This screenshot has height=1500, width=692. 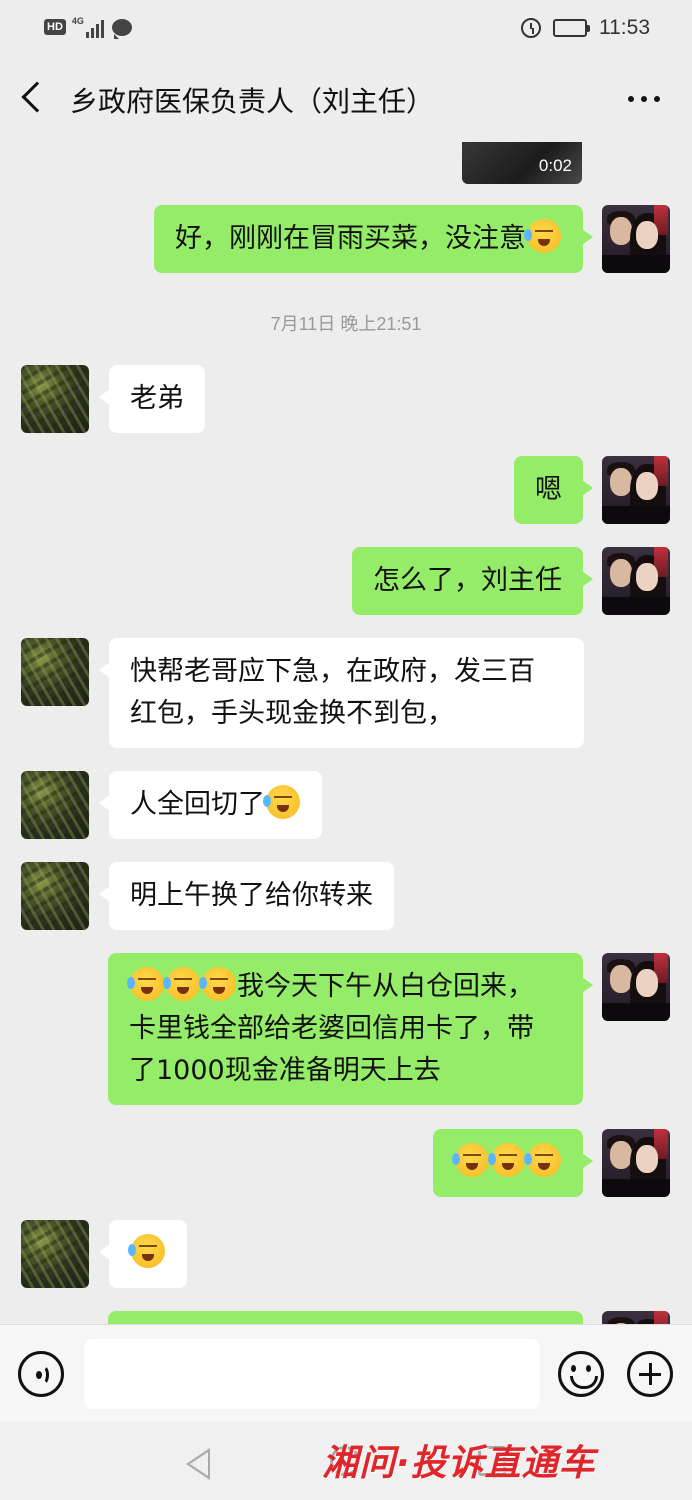 I want to click on message-text: 老弟, so click(x=157, y=398).